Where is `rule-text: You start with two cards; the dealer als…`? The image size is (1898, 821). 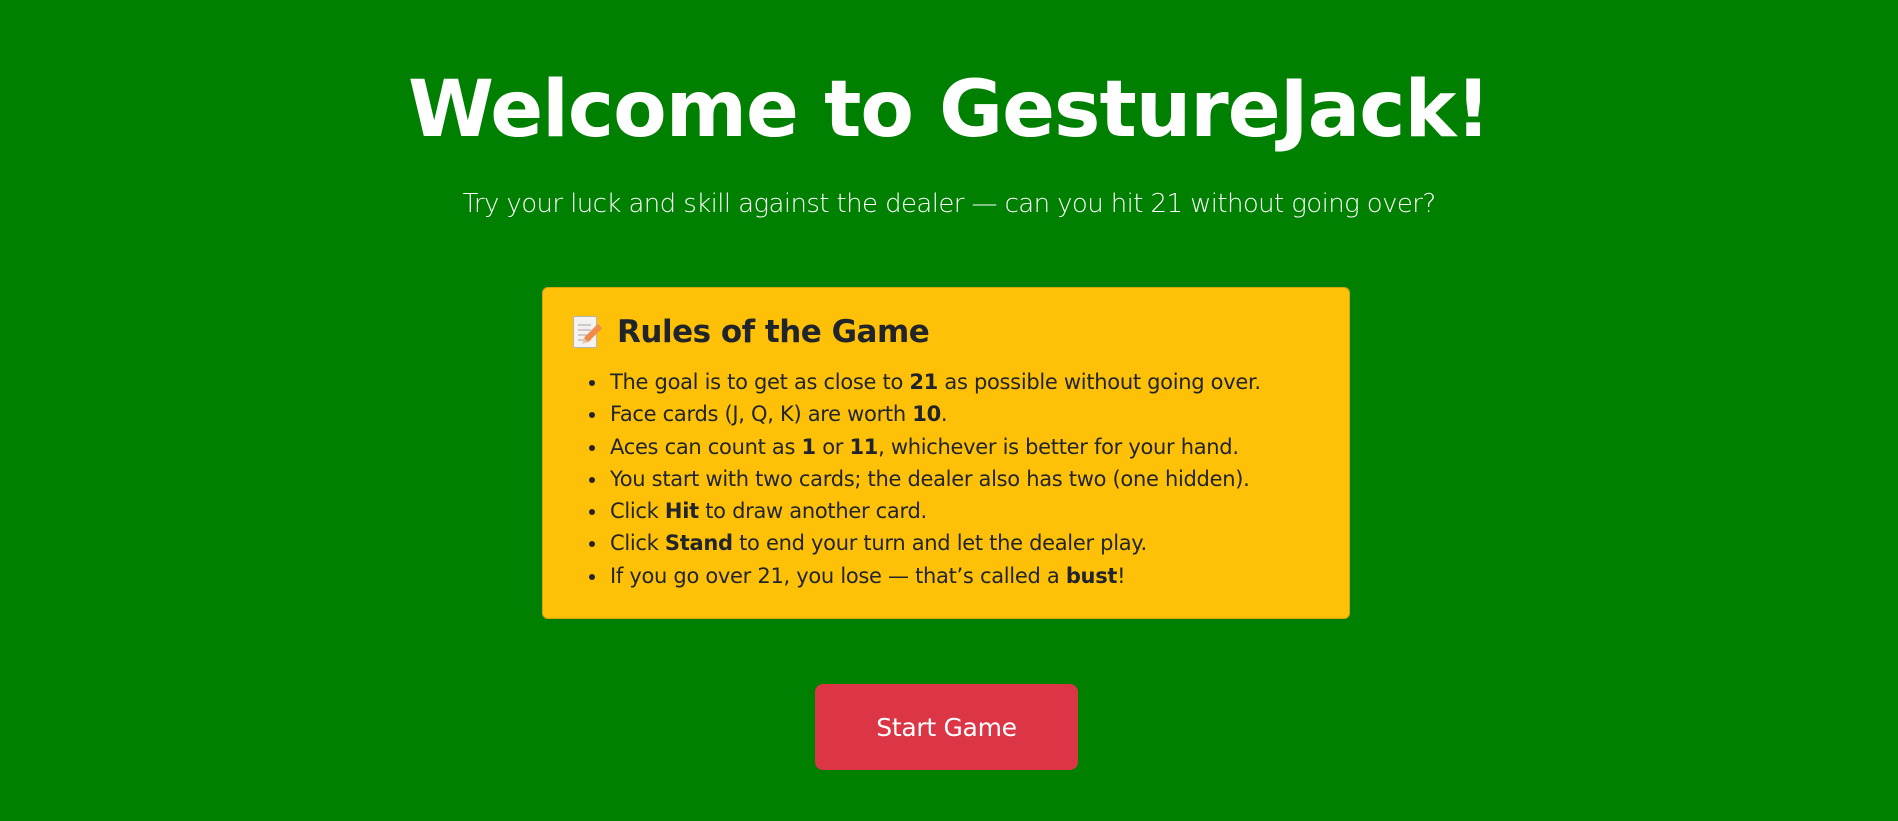
rule-text: You start with two cards; the dealer als… is located at coordinates (930, 478).